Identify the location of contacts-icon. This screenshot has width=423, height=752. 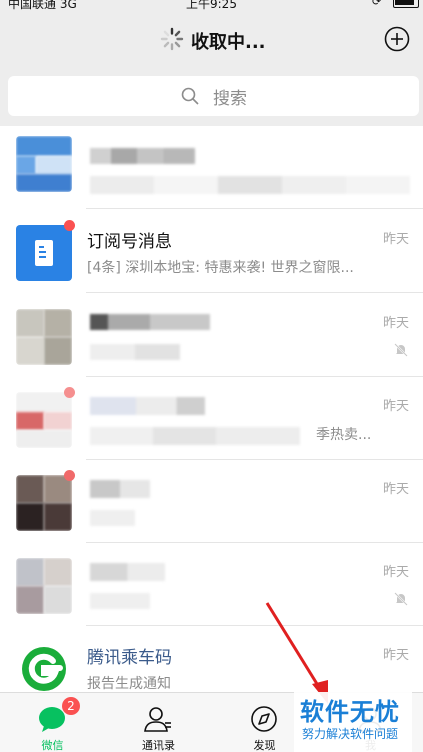
(157, 719).